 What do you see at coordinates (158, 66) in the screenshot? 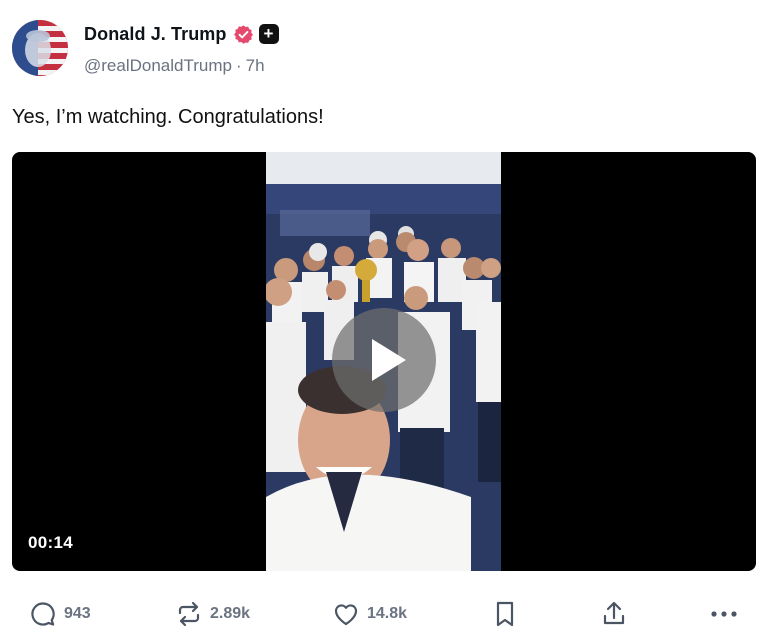
I see `handle: @realDonaldTrump` at bounding box center [158, 66].